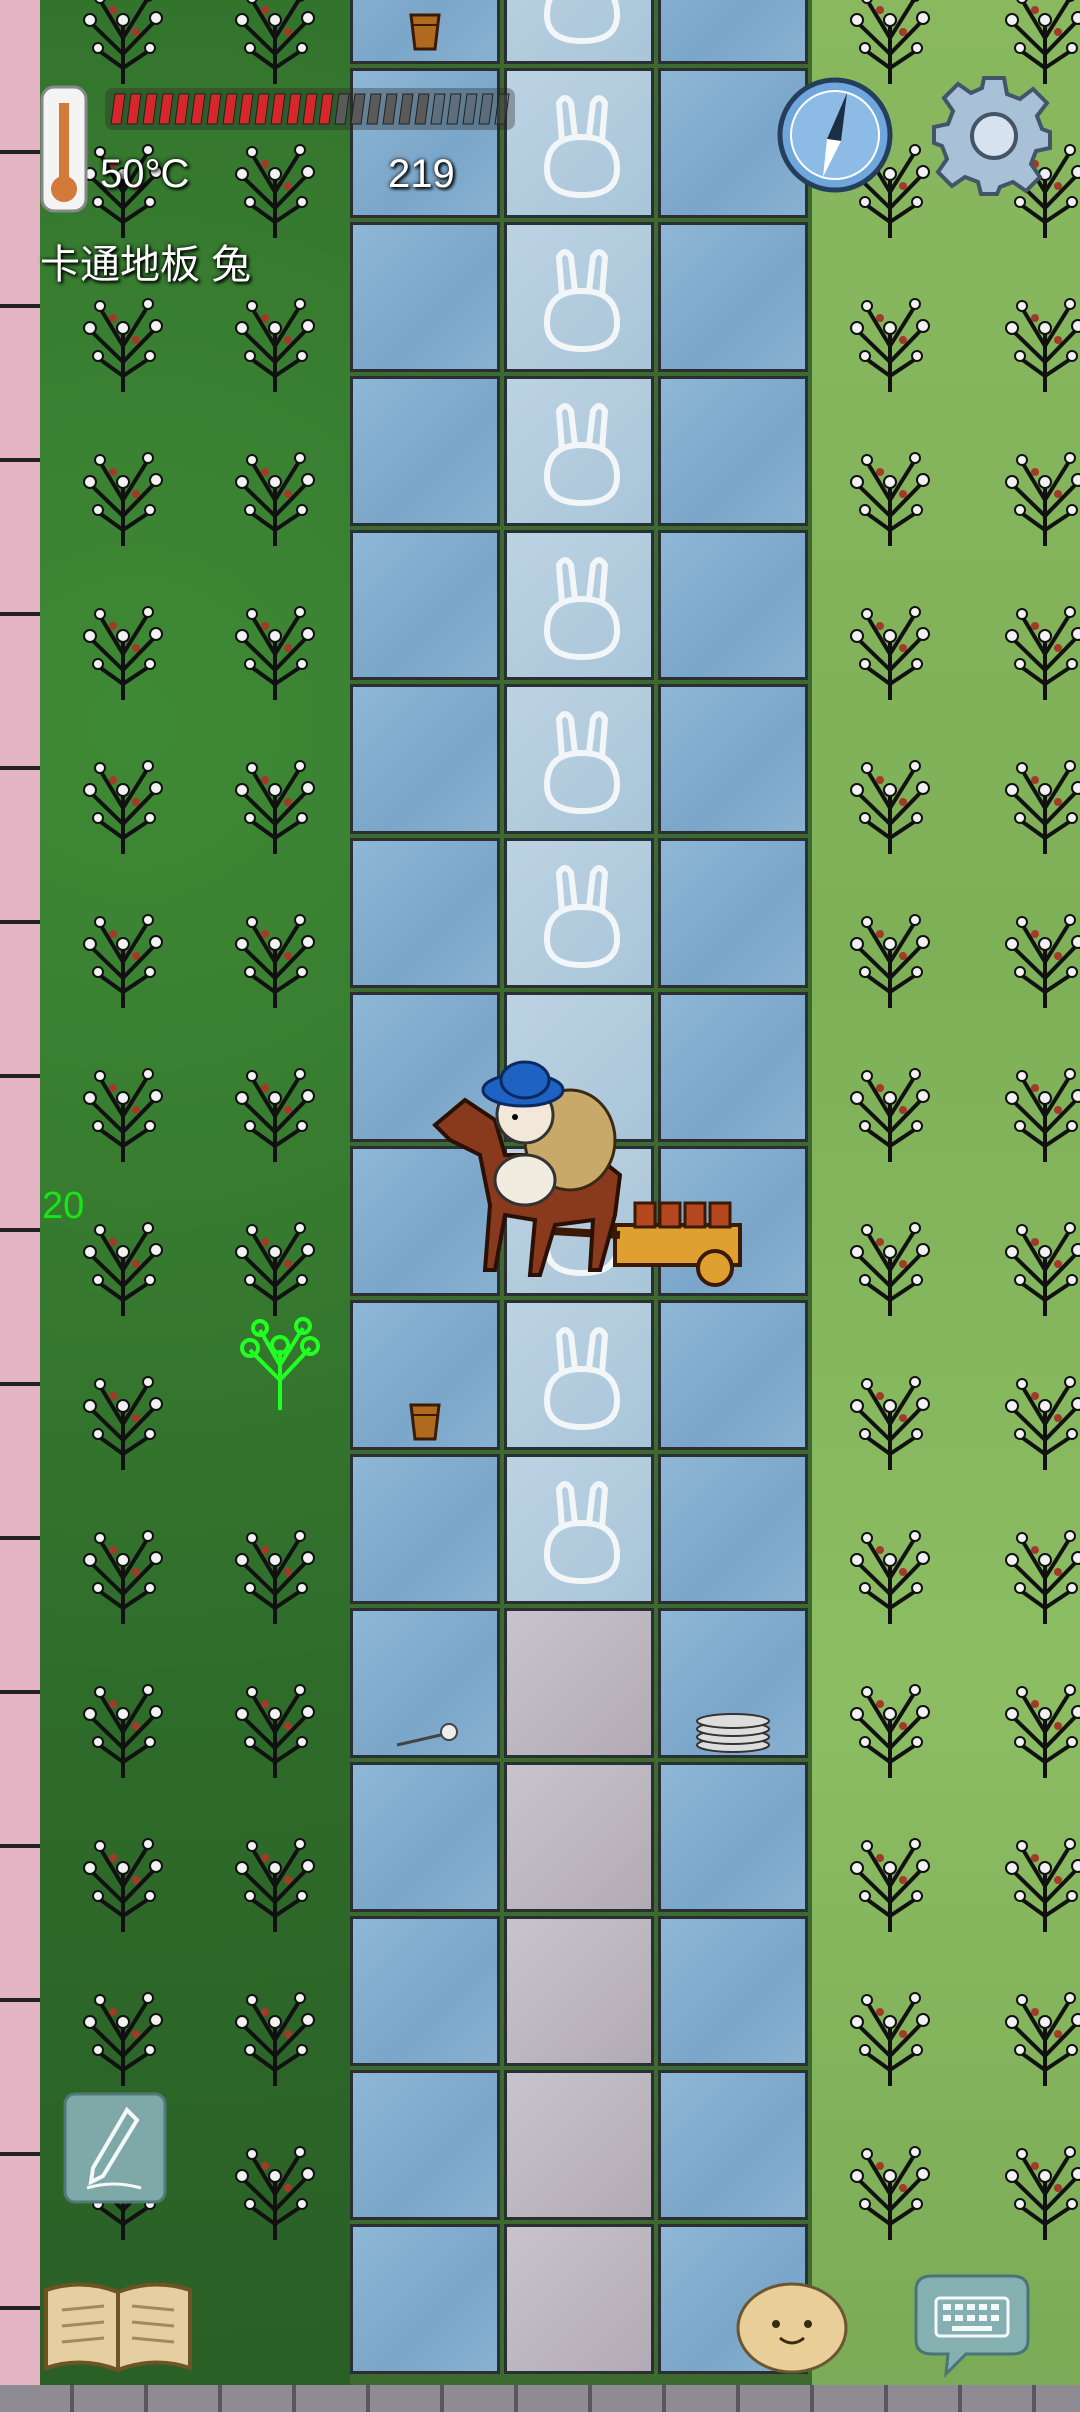  What do you see at coordinates (585, 1167) in the screenshot?
I see `player-horse-cart` at bounding box center [585, 1167].